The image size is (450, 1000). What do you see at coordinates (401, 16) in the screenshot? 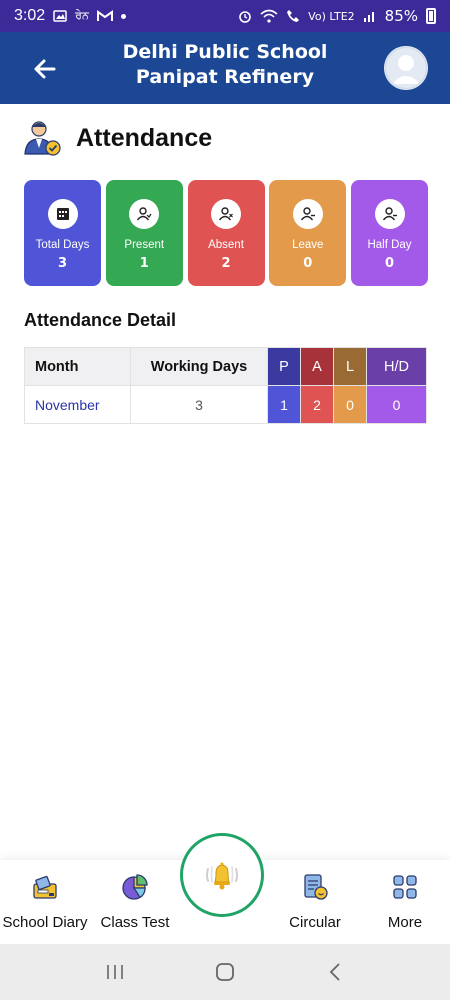
I see `battery-percent: 85%` at bounding box center [401, 16].